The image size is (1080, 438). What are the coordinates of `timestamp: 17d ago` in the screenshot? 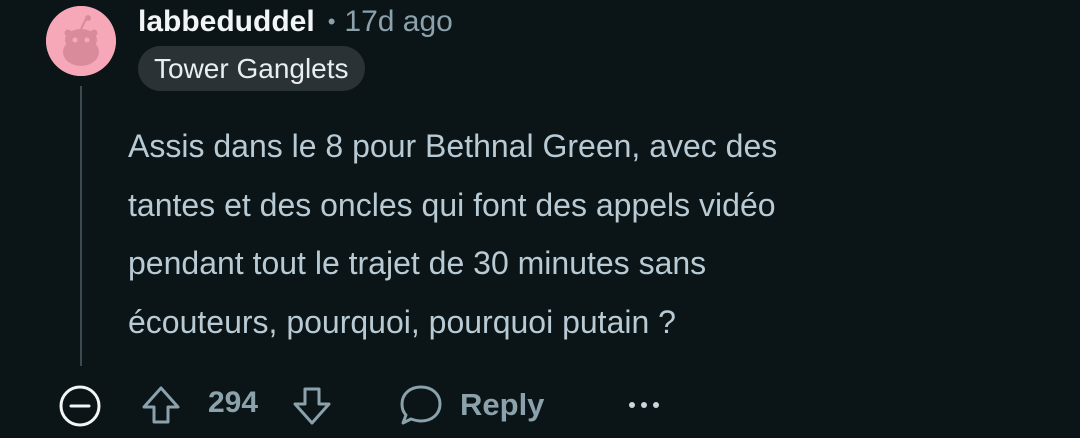 It's located at (398, 21).